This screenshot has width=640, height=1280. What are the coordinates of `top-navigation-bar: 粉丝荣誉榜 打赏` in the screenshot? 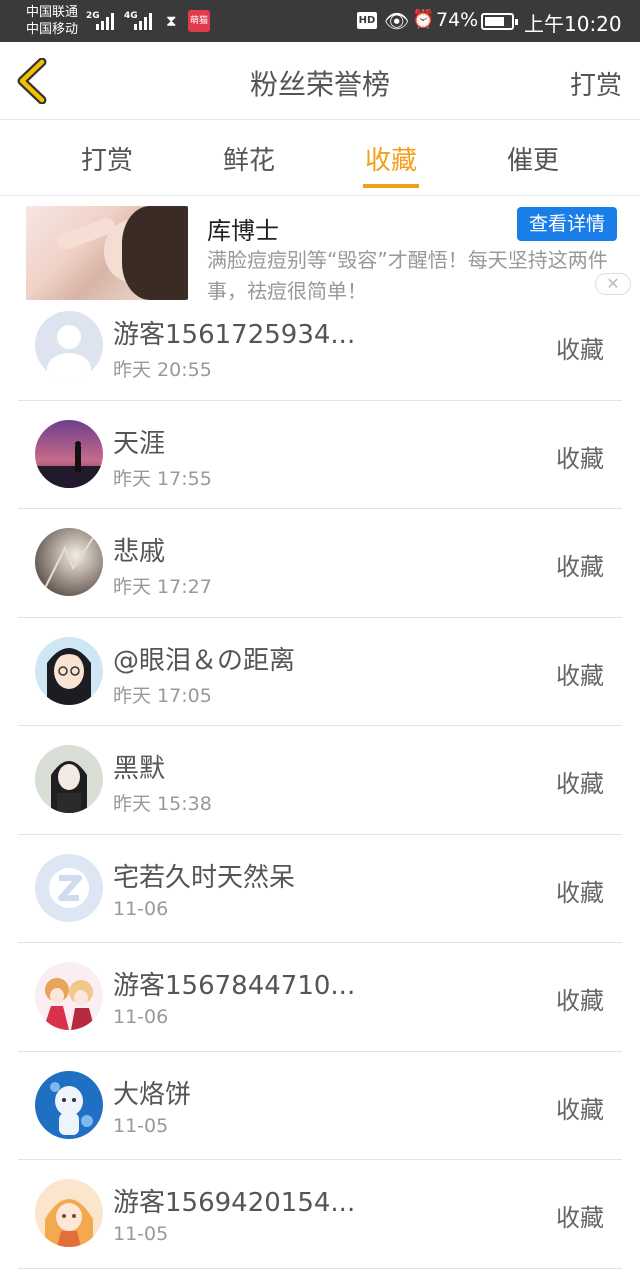 It's located at (320, 81).